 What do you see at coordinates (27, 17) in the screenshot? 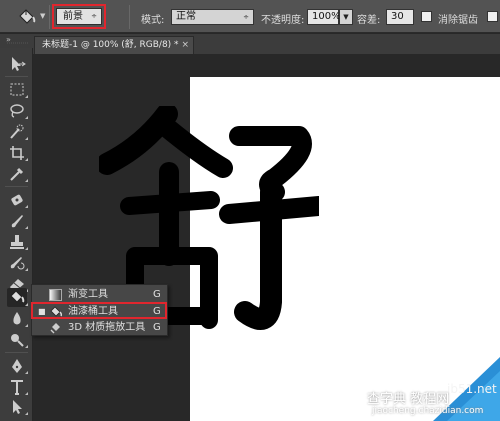
I see `paint-bucket-icon` at bounding box center [27, 17].